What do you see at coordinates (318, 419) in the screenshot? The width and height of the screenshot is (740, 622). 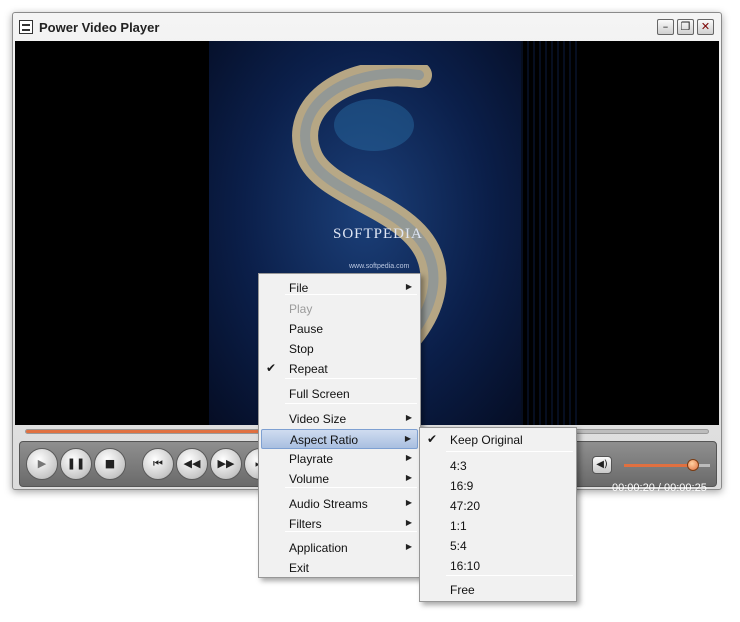 I see `menu-item-label: Video Size` at bounding box center [318, 419].